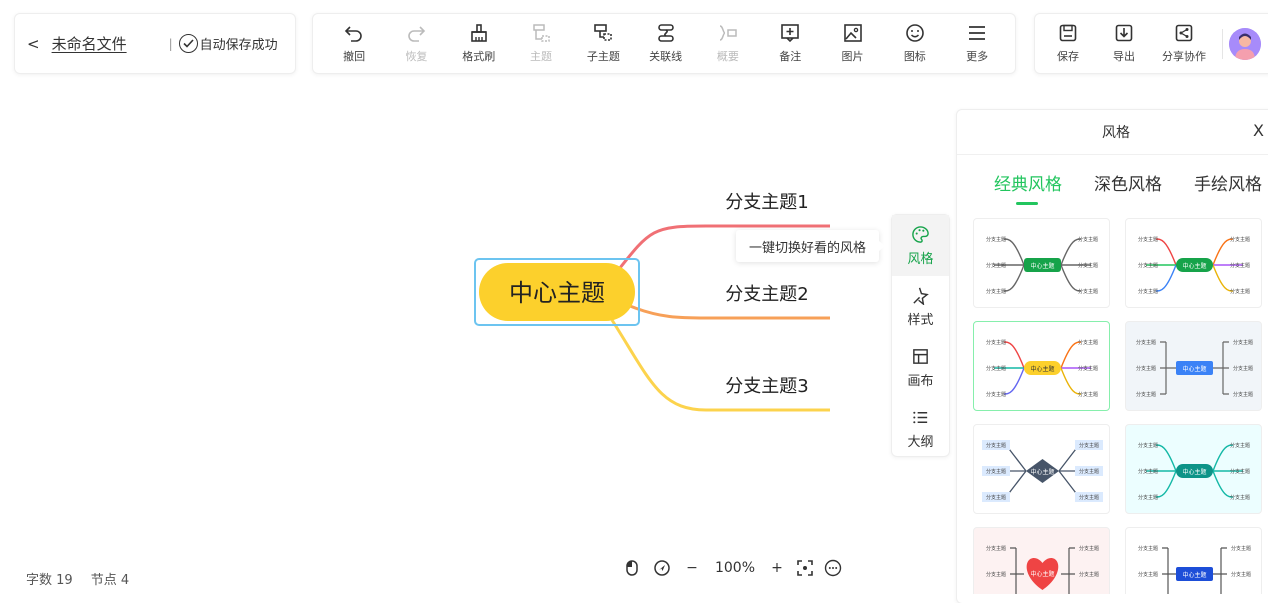  What do you see at coordinates (49, 580) in the screenshot?
I see `word-count: 字数 19` at bounding box center [49, 580].